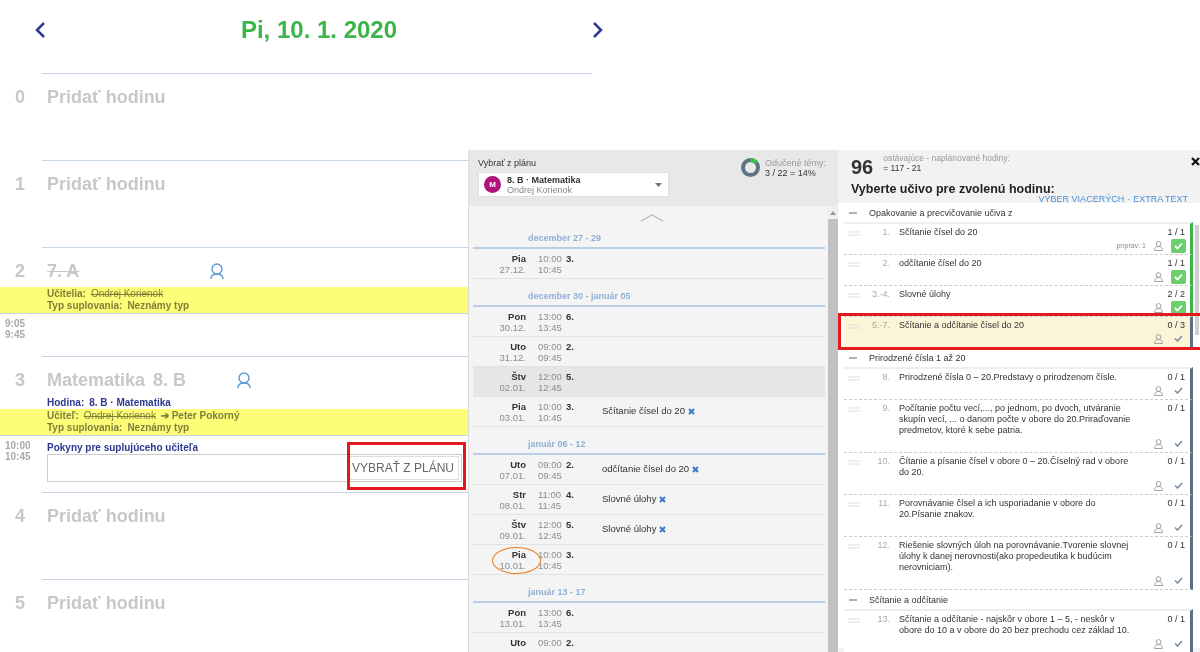 This screenshot has width=1200, height=652. Describe the element at coordinates (883, 462) in the screenshot. I see `topic-number: 10.` at that location.